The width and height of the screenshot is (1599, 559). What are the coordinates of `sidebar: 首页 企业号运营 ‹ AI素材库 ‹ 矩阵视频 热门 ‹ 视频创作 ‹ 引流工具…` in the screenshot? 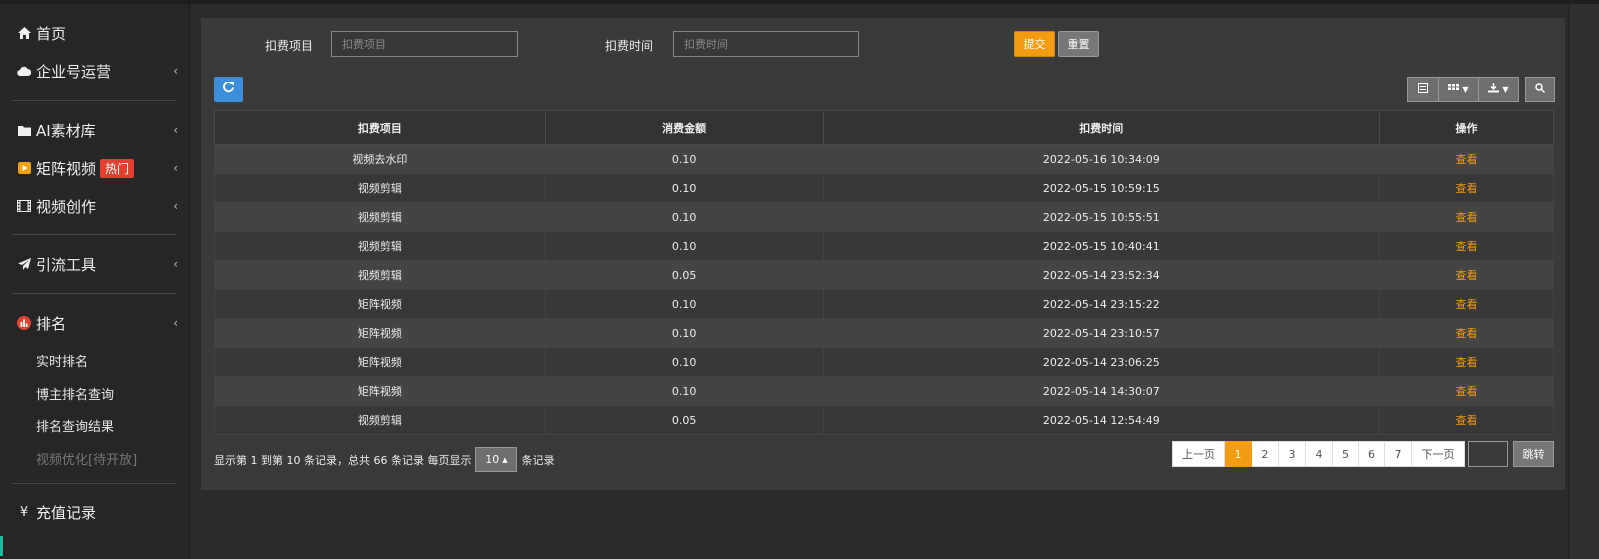 It's located at (95, 281).